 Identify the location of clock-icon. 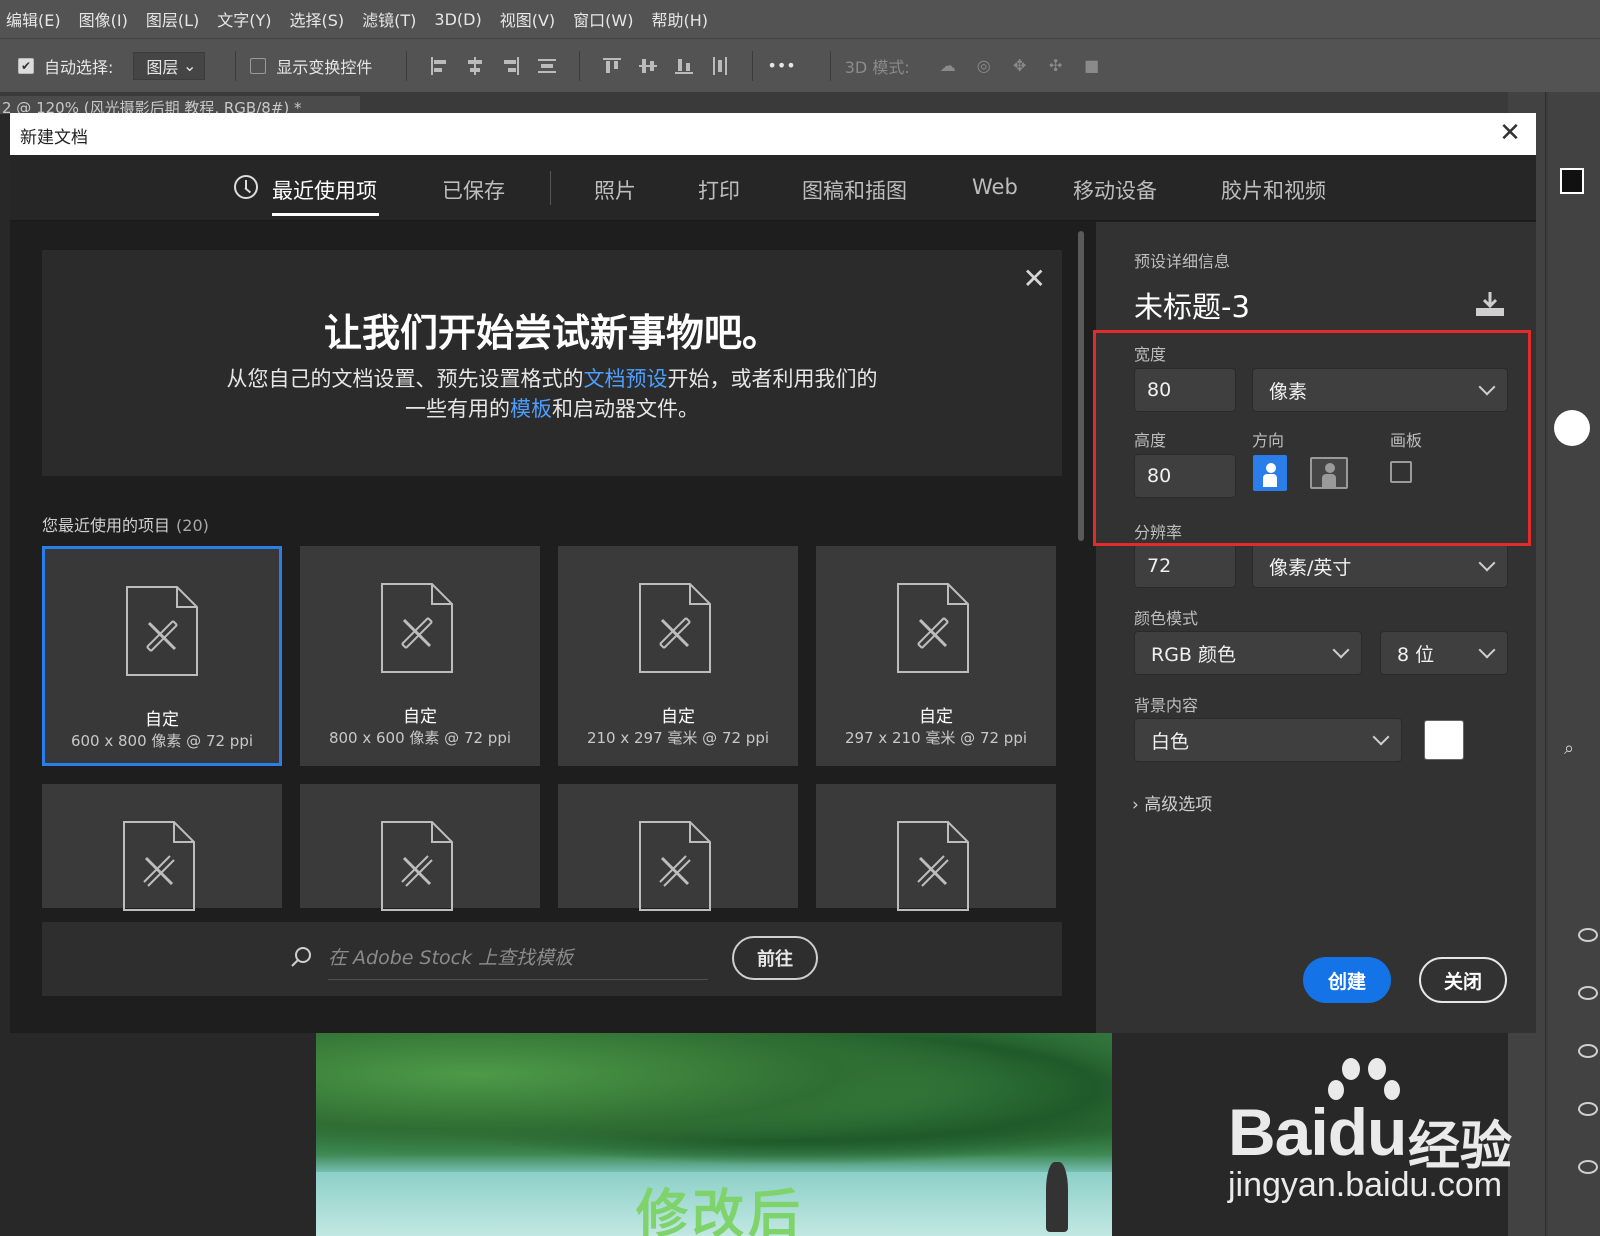
(246, 187).